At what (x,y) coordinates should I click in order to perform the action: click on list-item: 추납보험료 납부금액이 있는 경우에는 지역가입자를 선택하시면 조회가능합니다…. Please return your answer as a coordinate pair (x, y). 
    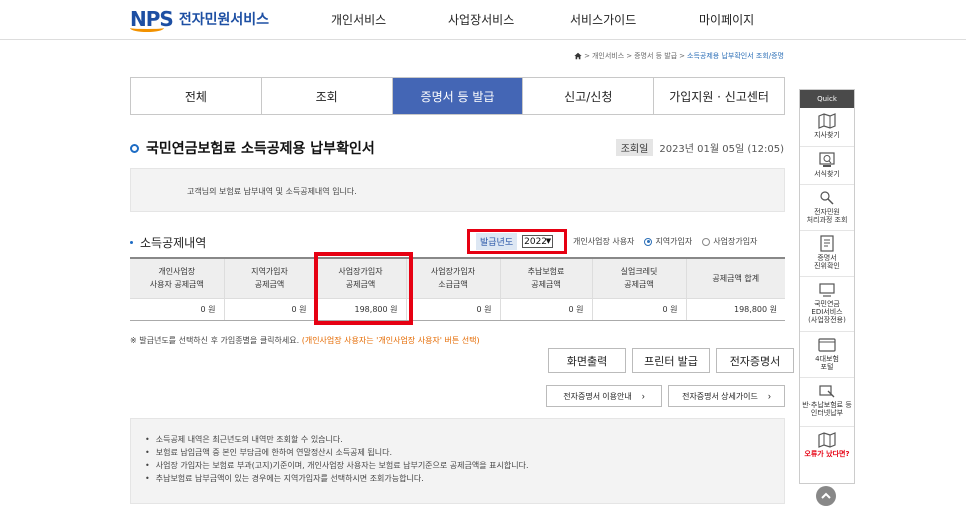
    Looking at the image, I should click on (337, 478).